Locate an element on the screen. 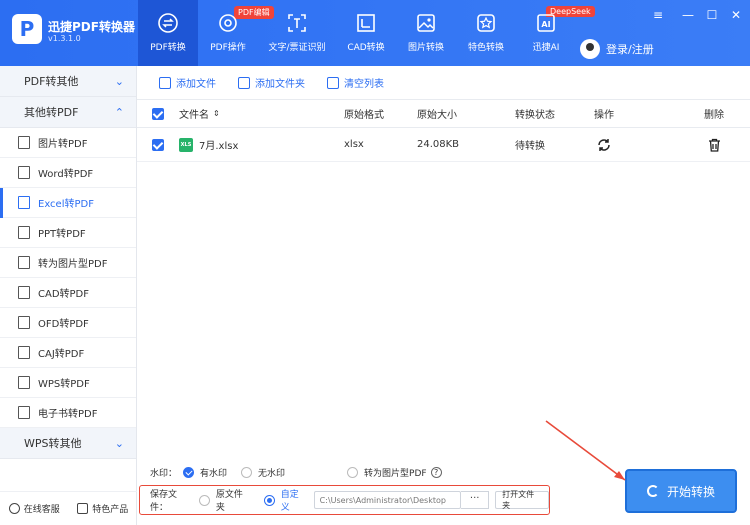 Image resolution: width=750 pixels, height=525 pixels. clear-list-button: 清空列表 is located at coordinates (355, 82).